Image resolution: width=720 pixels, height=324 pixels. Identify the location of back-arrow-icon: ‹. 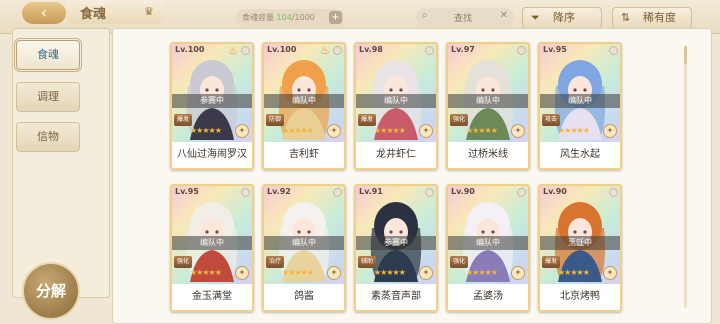
(44, 12).